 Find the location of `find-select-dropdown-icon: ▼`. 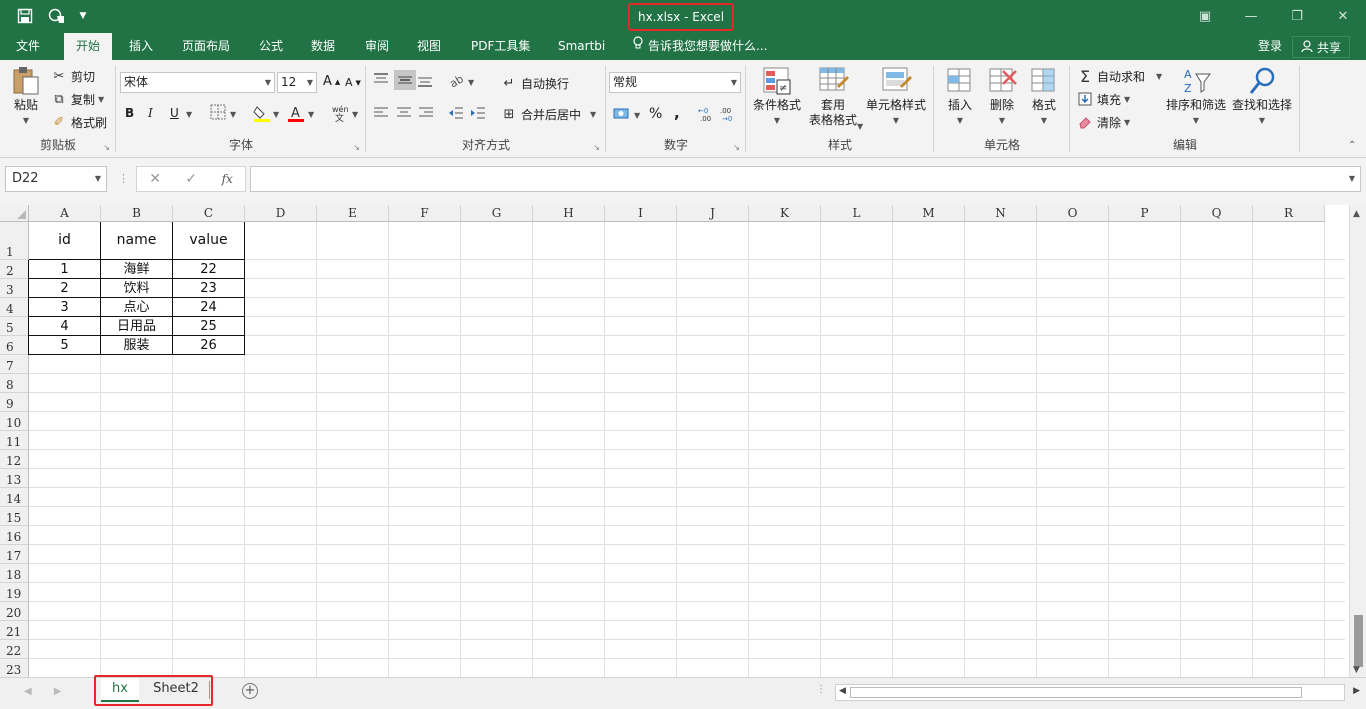

find-select-dropdown-icon: ▼ is located at coordinates (1262, 120).